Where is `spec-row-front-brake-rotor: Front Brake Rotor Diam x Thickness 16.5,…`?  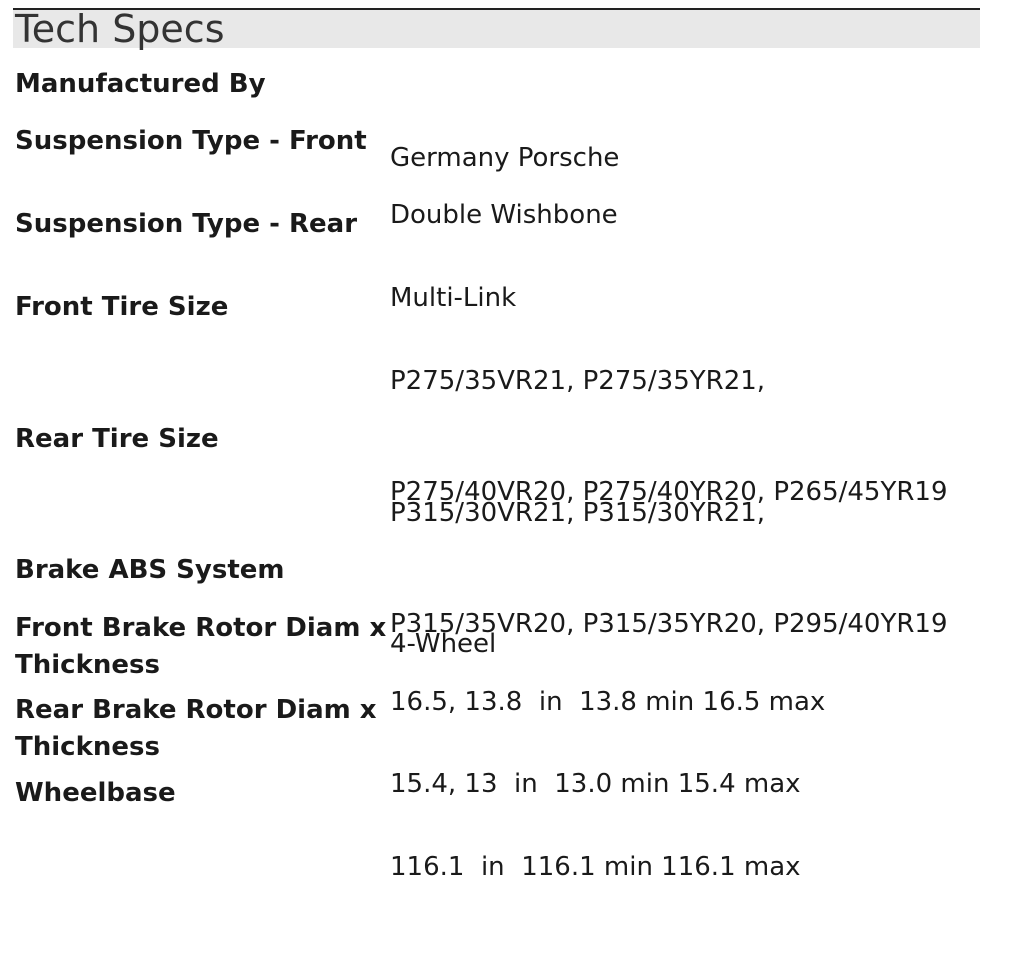
spec-row-front-brake-rotor: Front Brake Rotor Diam x Thickness 16.5,… is located at coordinates (496, 663).